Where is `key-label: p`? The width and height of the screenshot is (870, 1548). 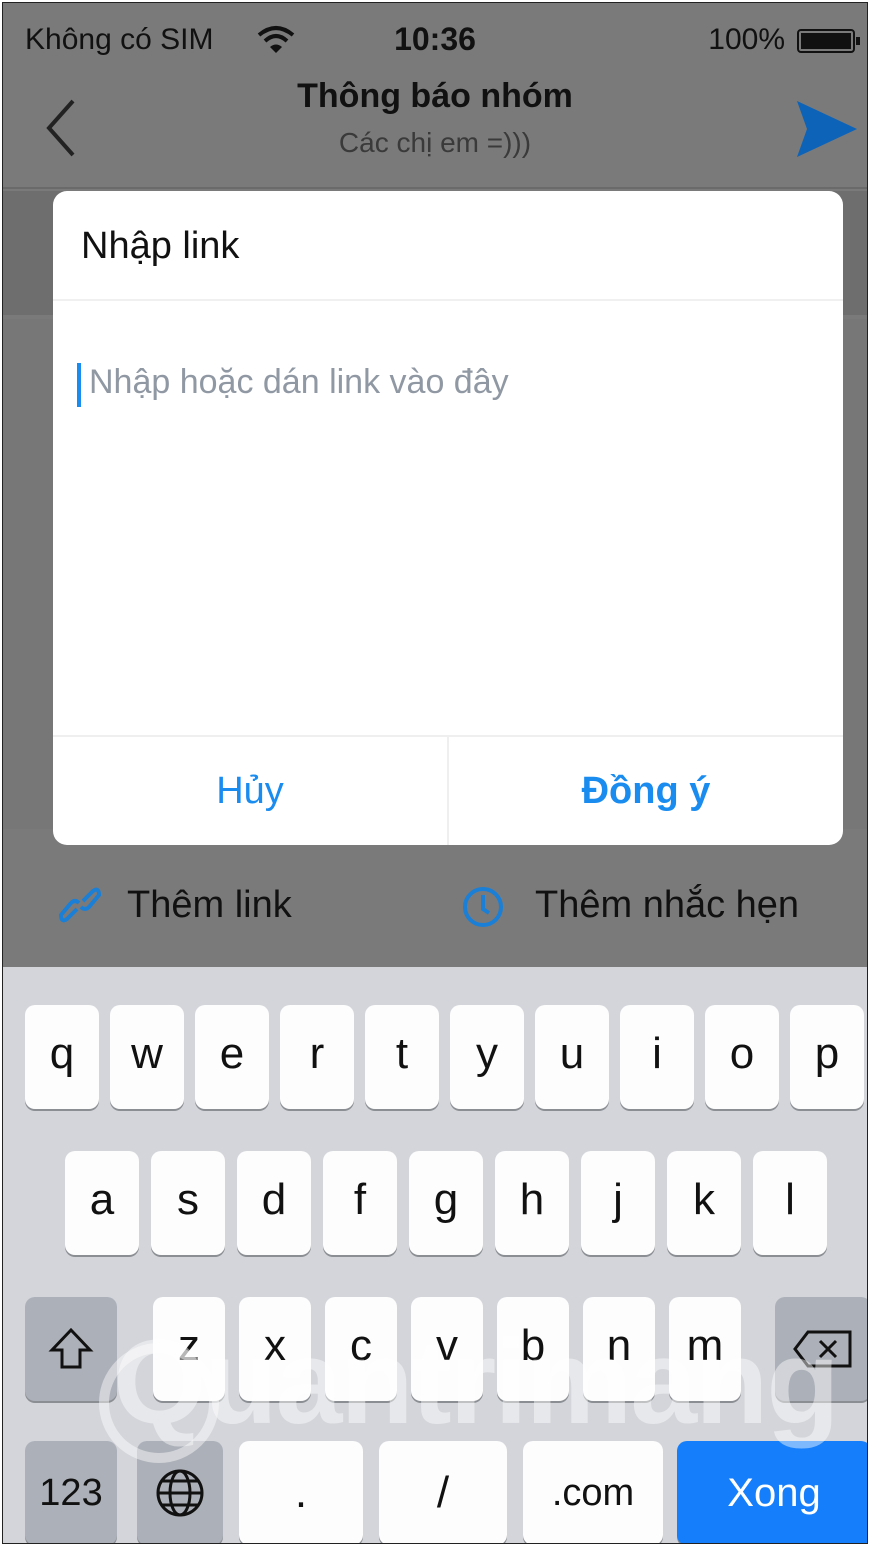 key-label: p is located at coordinates (827, 1053).